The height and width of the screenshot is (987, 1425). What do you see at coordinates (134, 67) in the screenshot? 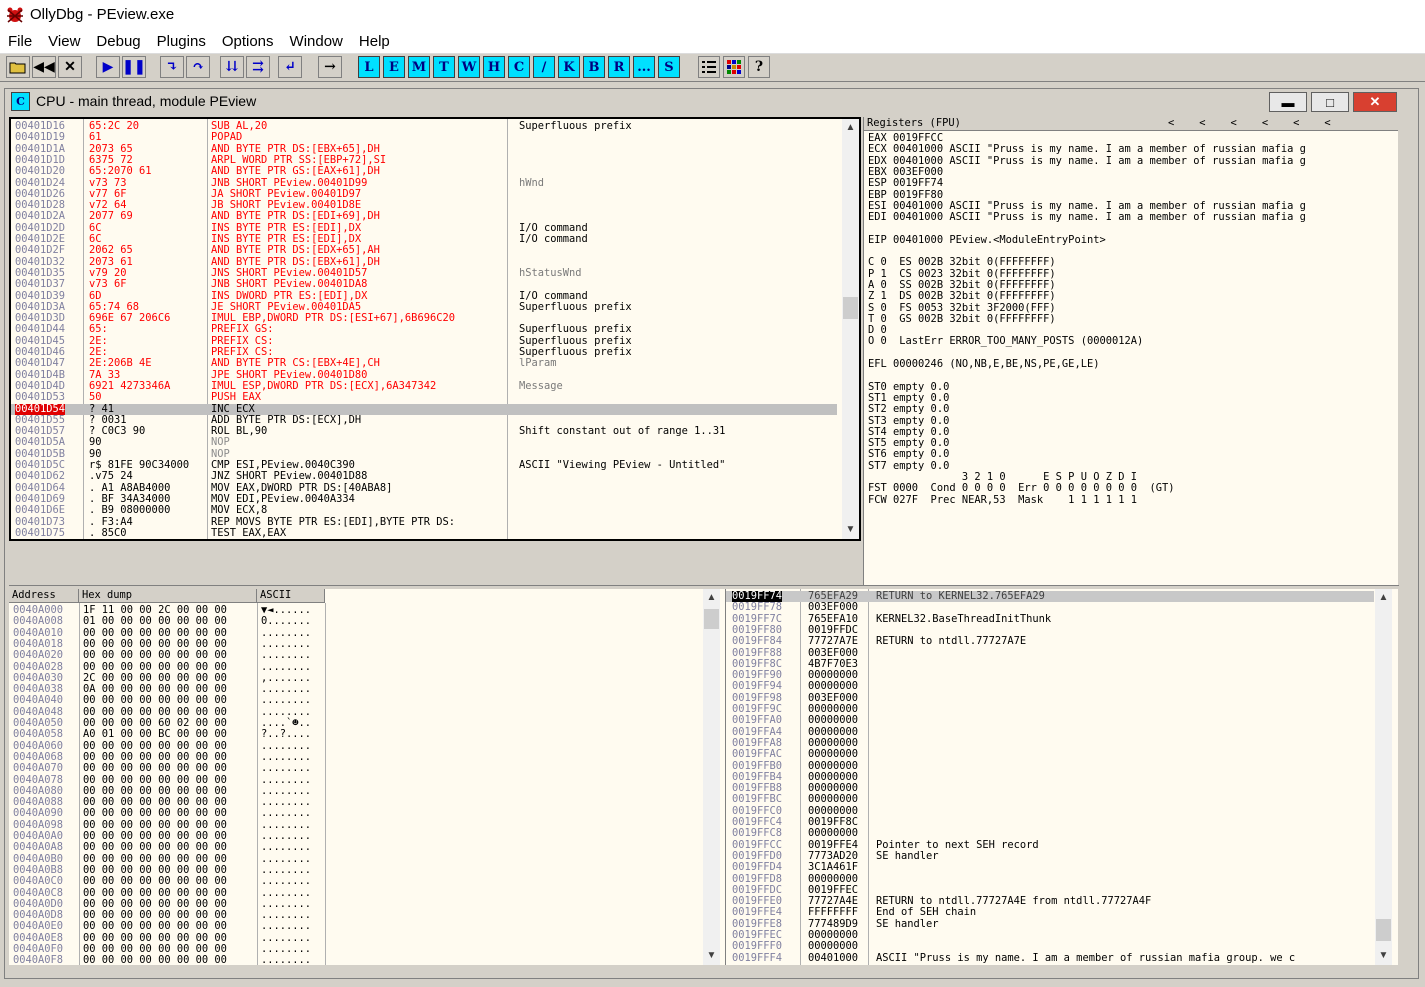
I see `pause-button: ❚❚` at bounding box center [134, 67].